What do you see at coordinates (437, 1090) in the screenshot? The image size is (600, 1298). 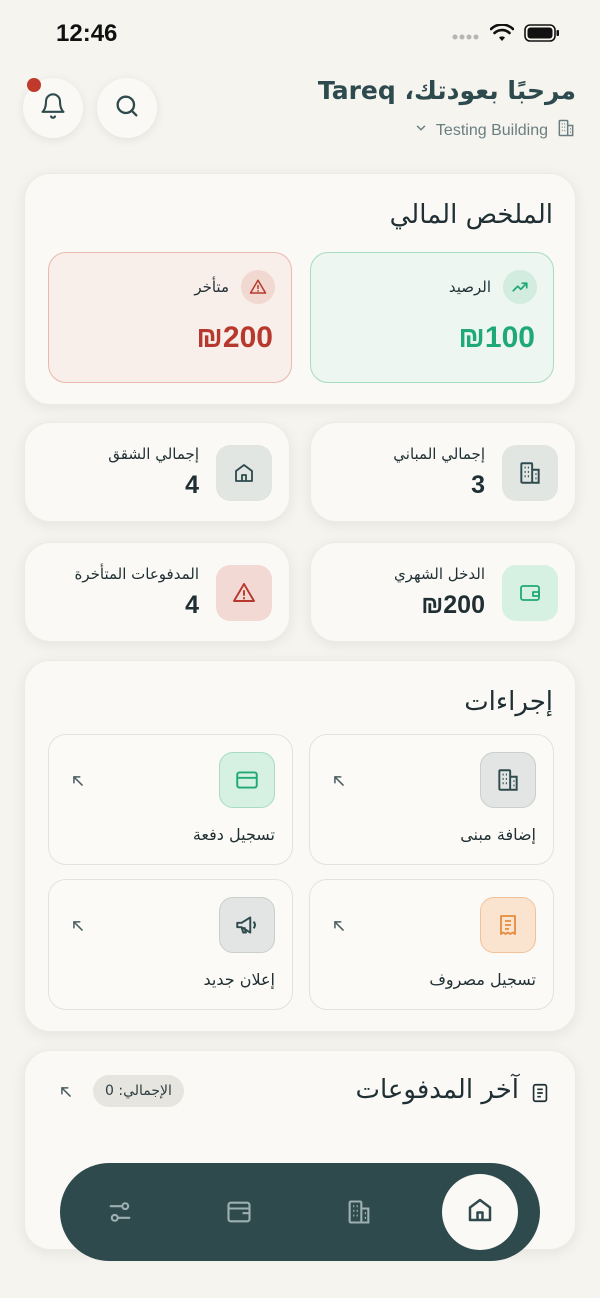 I see `recent-payments-title: آخر المدفوعات` at bounding box center [437, 1090].